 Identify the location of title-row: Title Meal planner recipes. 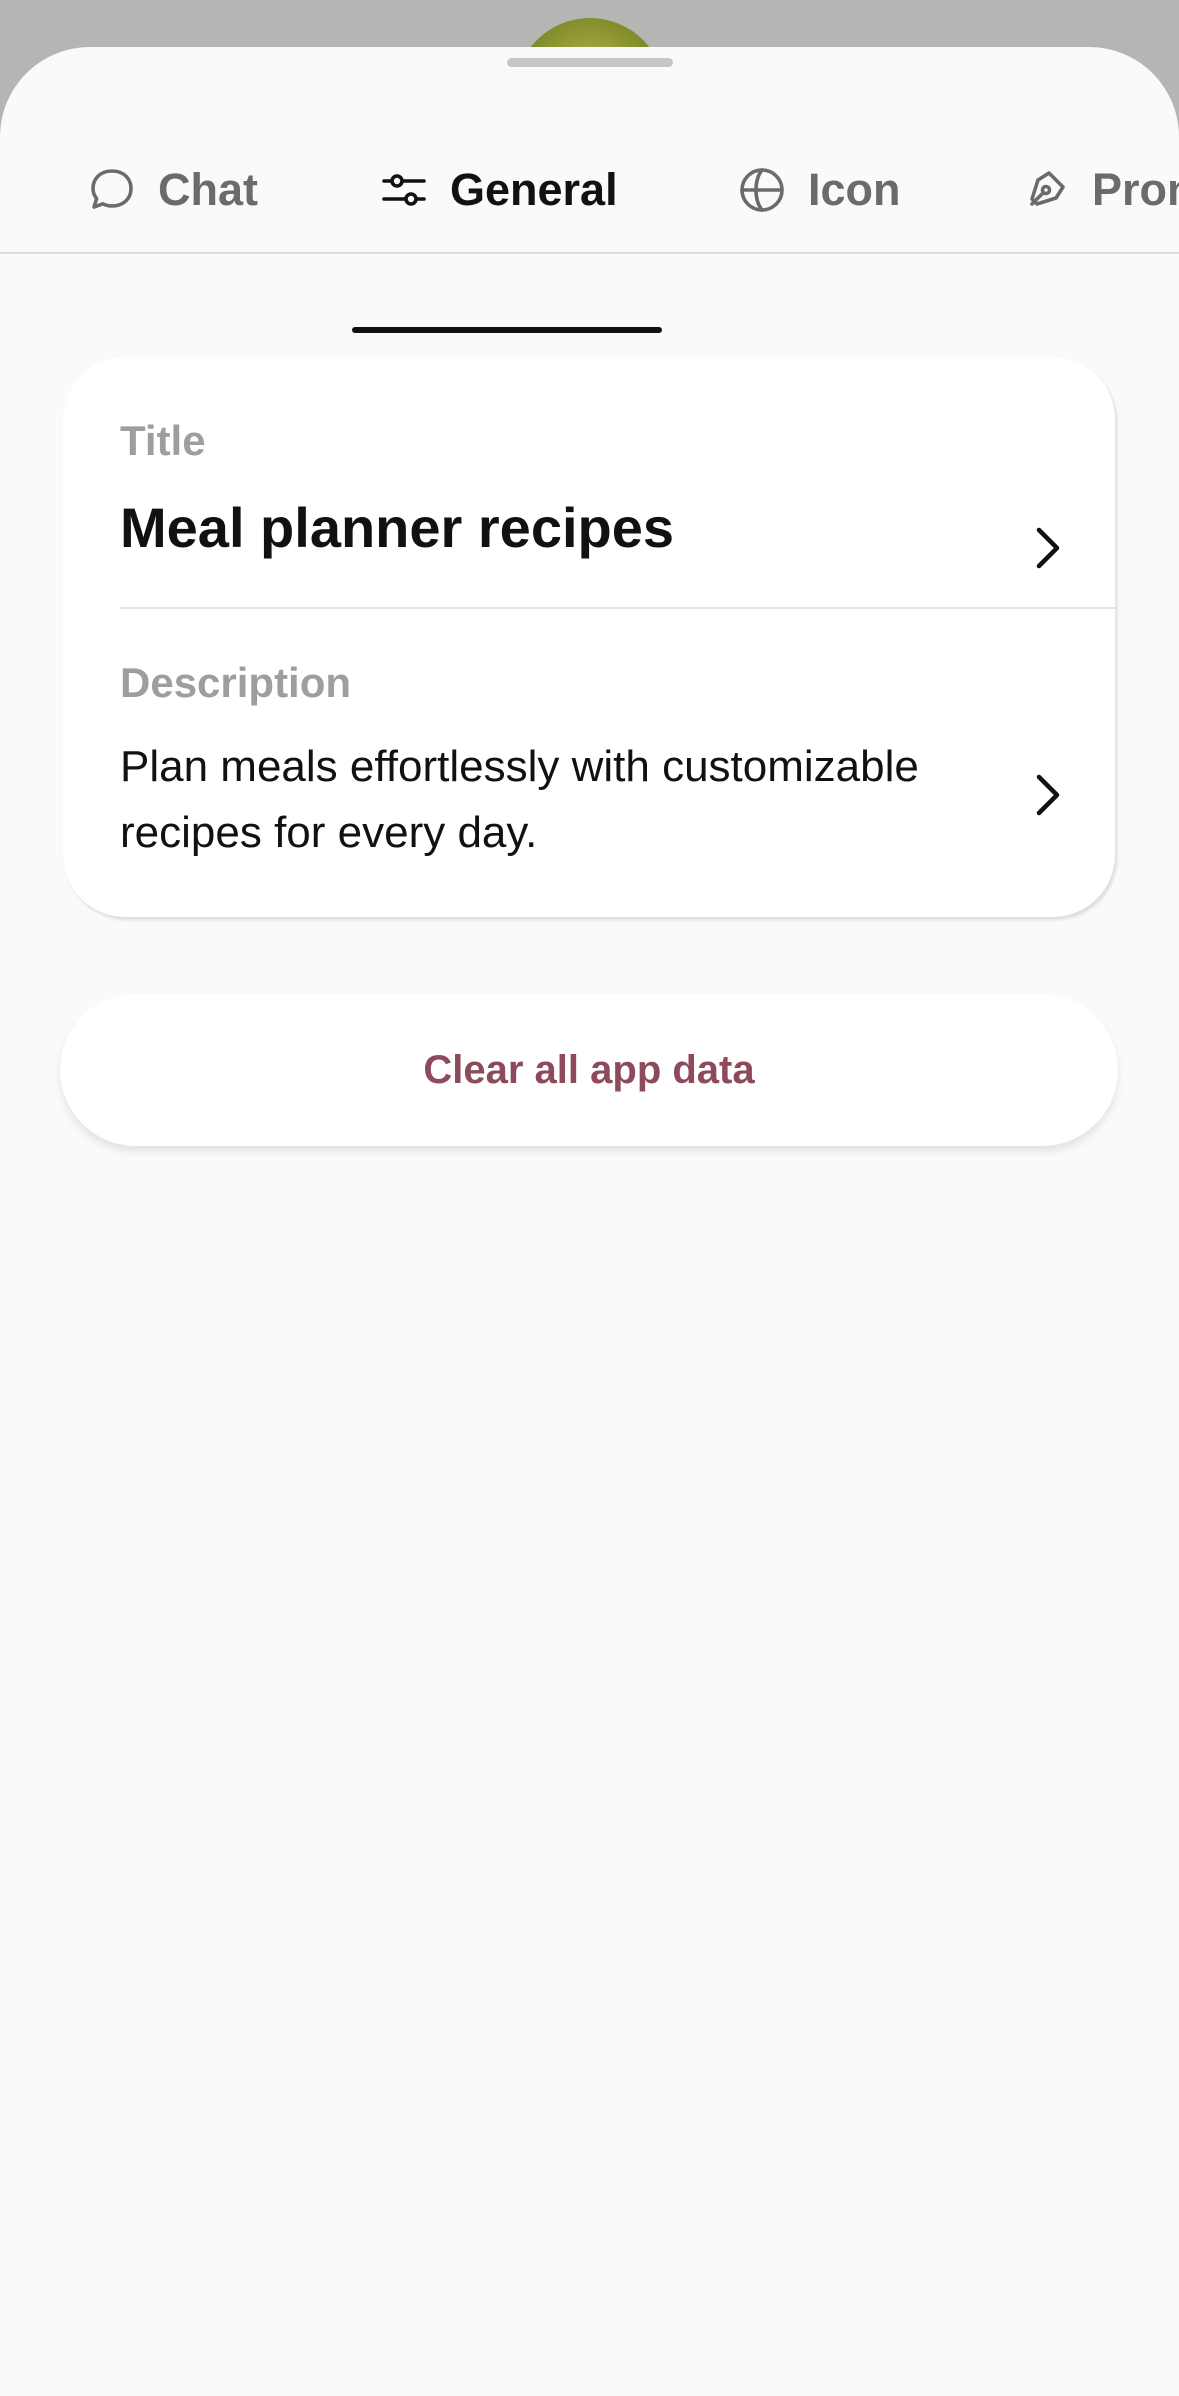
(589, 482).